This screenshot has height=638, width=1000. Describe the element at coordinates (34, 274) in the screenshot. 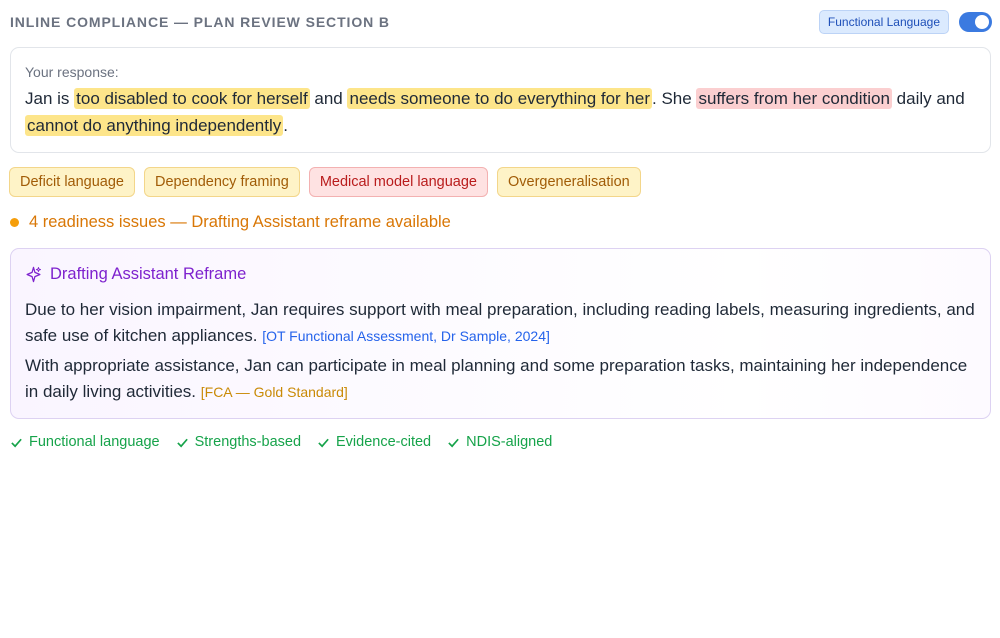

I see `sparkle-icon` at that location.